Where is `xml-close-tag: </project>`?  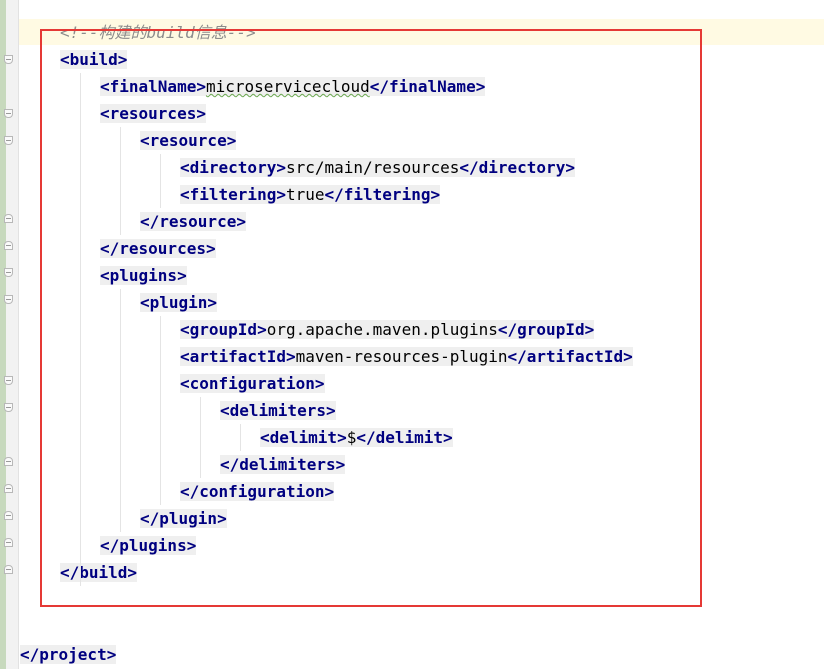 xml-close-tag: </project> is located at coordinates (68, 654).